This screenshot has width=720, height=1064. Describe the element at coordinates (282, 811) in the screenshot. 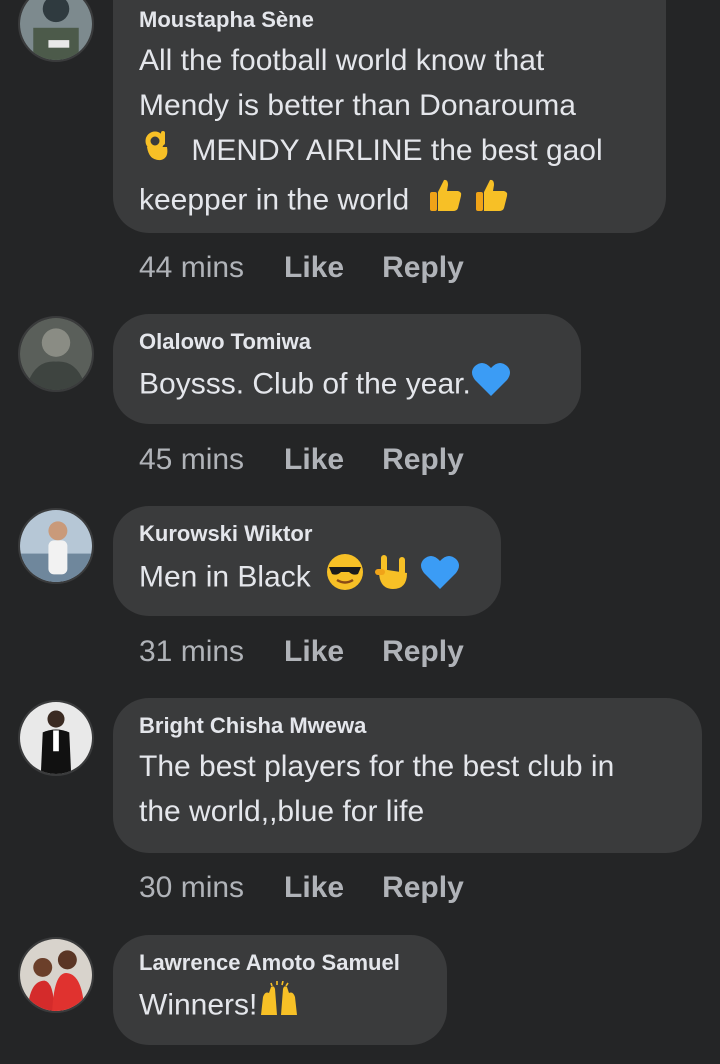

I see `comment-text-line: the world,,blue for life` at that location.